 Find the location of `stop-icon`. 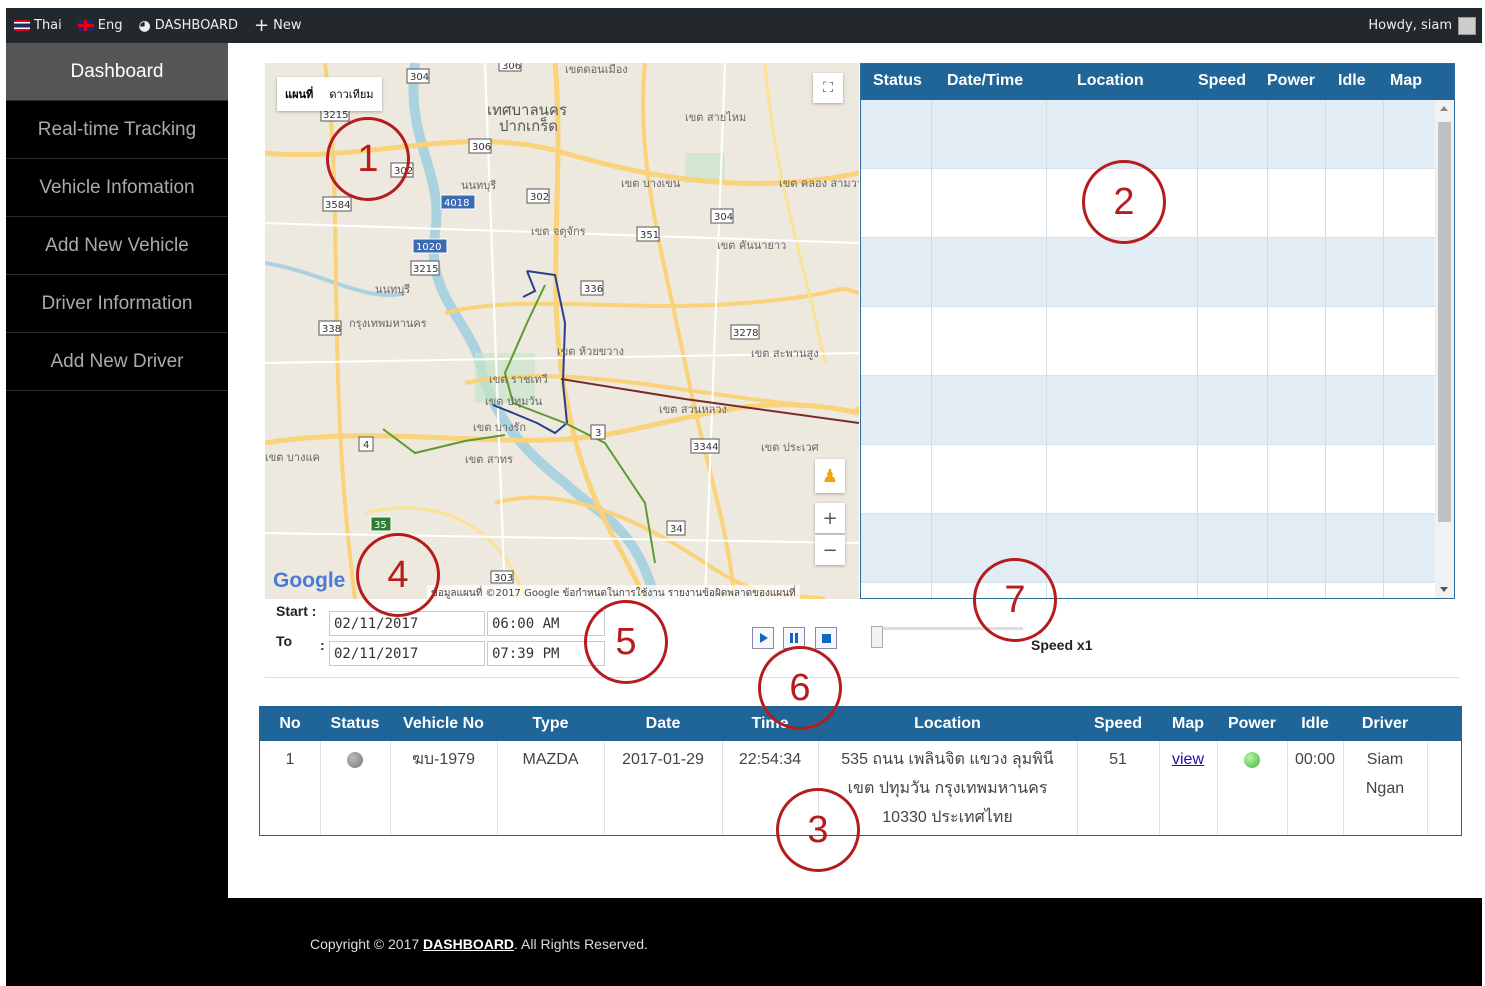

stop-icon is located at coordinates (826, 638).